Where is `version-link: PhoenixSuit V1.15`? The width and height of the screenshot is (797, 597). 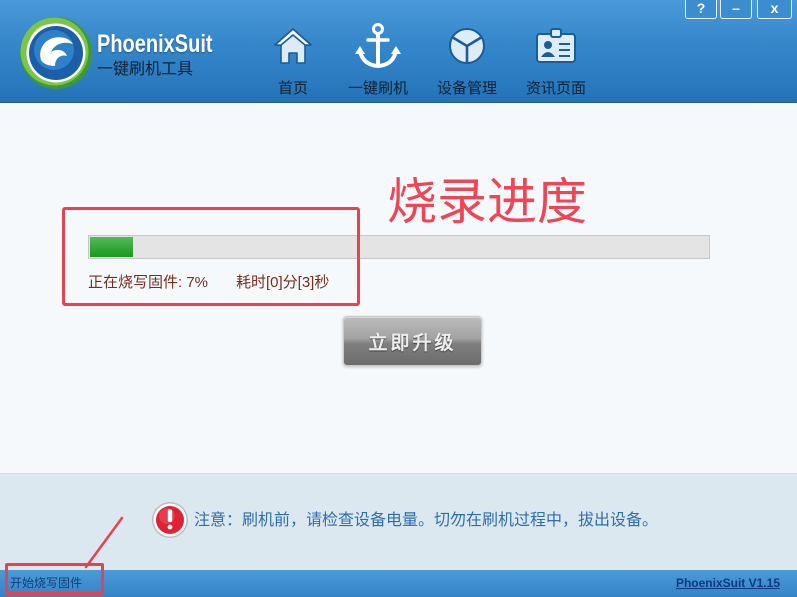
version-link: PhoenixSuit V1.15 is located at coordinates (728, 583).